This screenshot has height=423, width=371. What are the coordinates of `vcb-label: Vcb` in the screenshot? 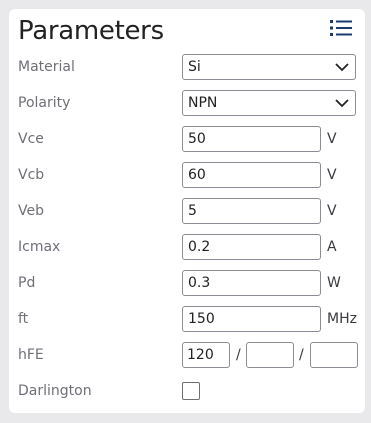 It's located at (31, 175).